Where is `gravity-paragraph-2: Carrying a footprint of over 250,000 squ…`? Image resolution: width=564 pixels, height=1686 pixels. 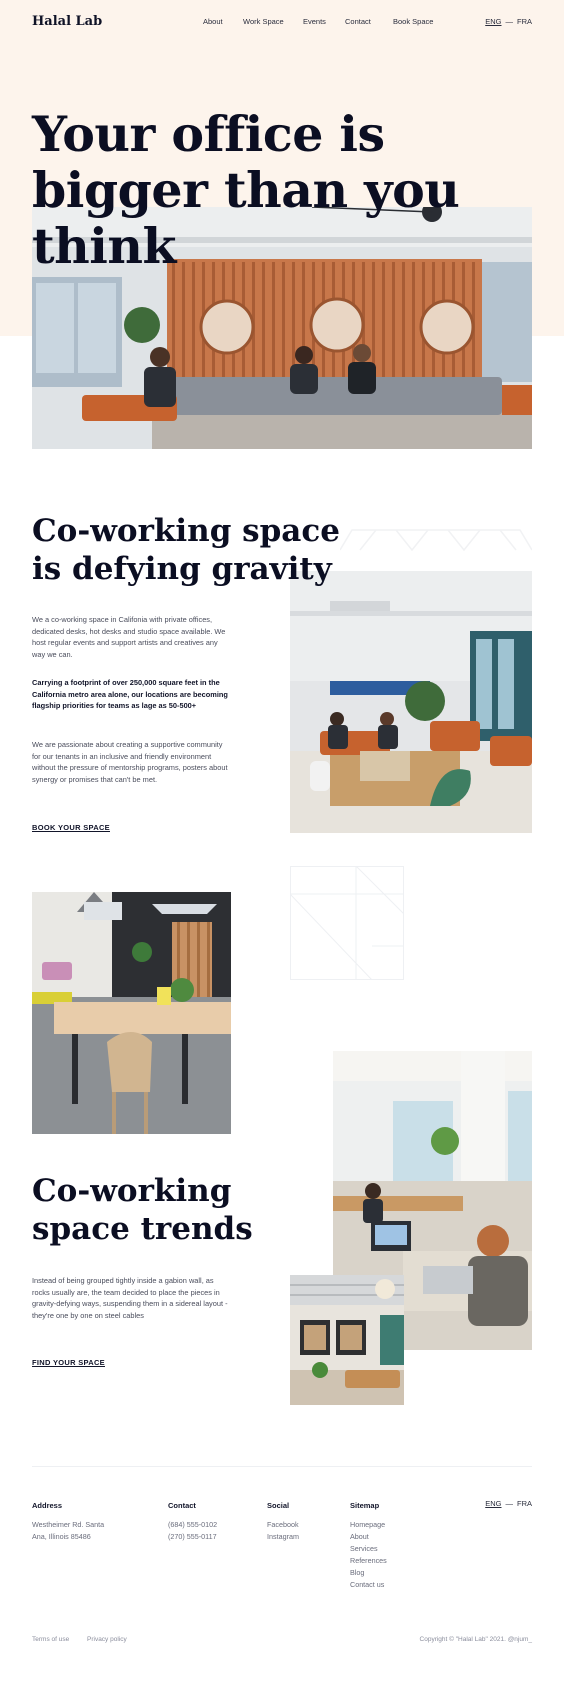
gravity-paragraph-2: Carrying a footprint of over 250,000 squ… is located at coordinates (130, 694).